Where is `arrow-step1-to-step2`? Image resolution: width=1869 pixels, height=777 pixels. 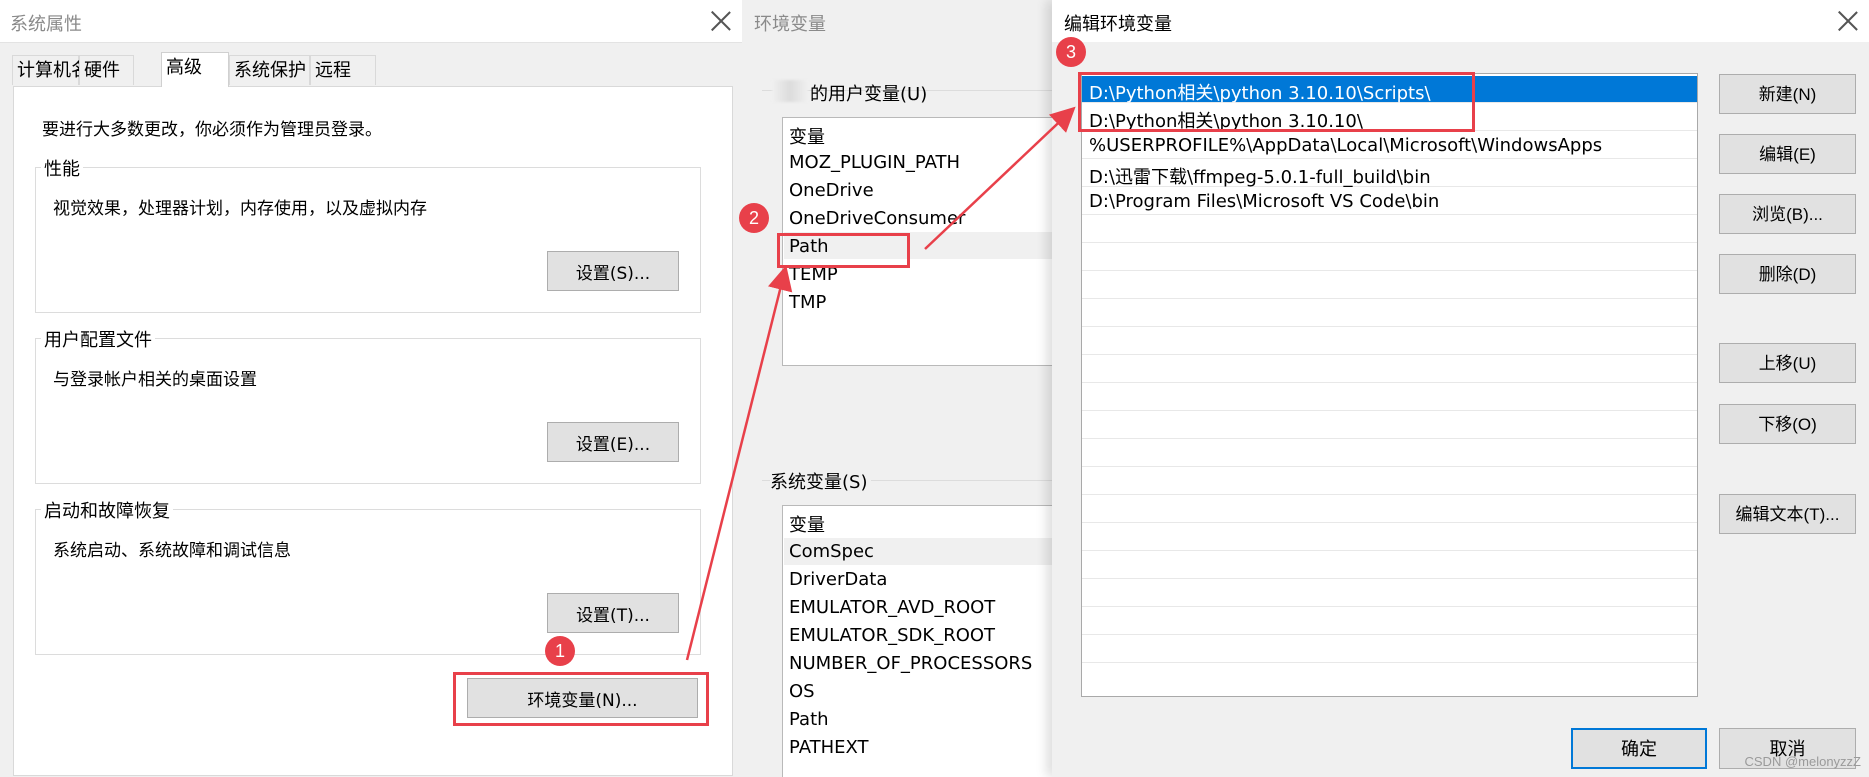
arrow-step1-to-step2 is located at coordinates (739, 463).